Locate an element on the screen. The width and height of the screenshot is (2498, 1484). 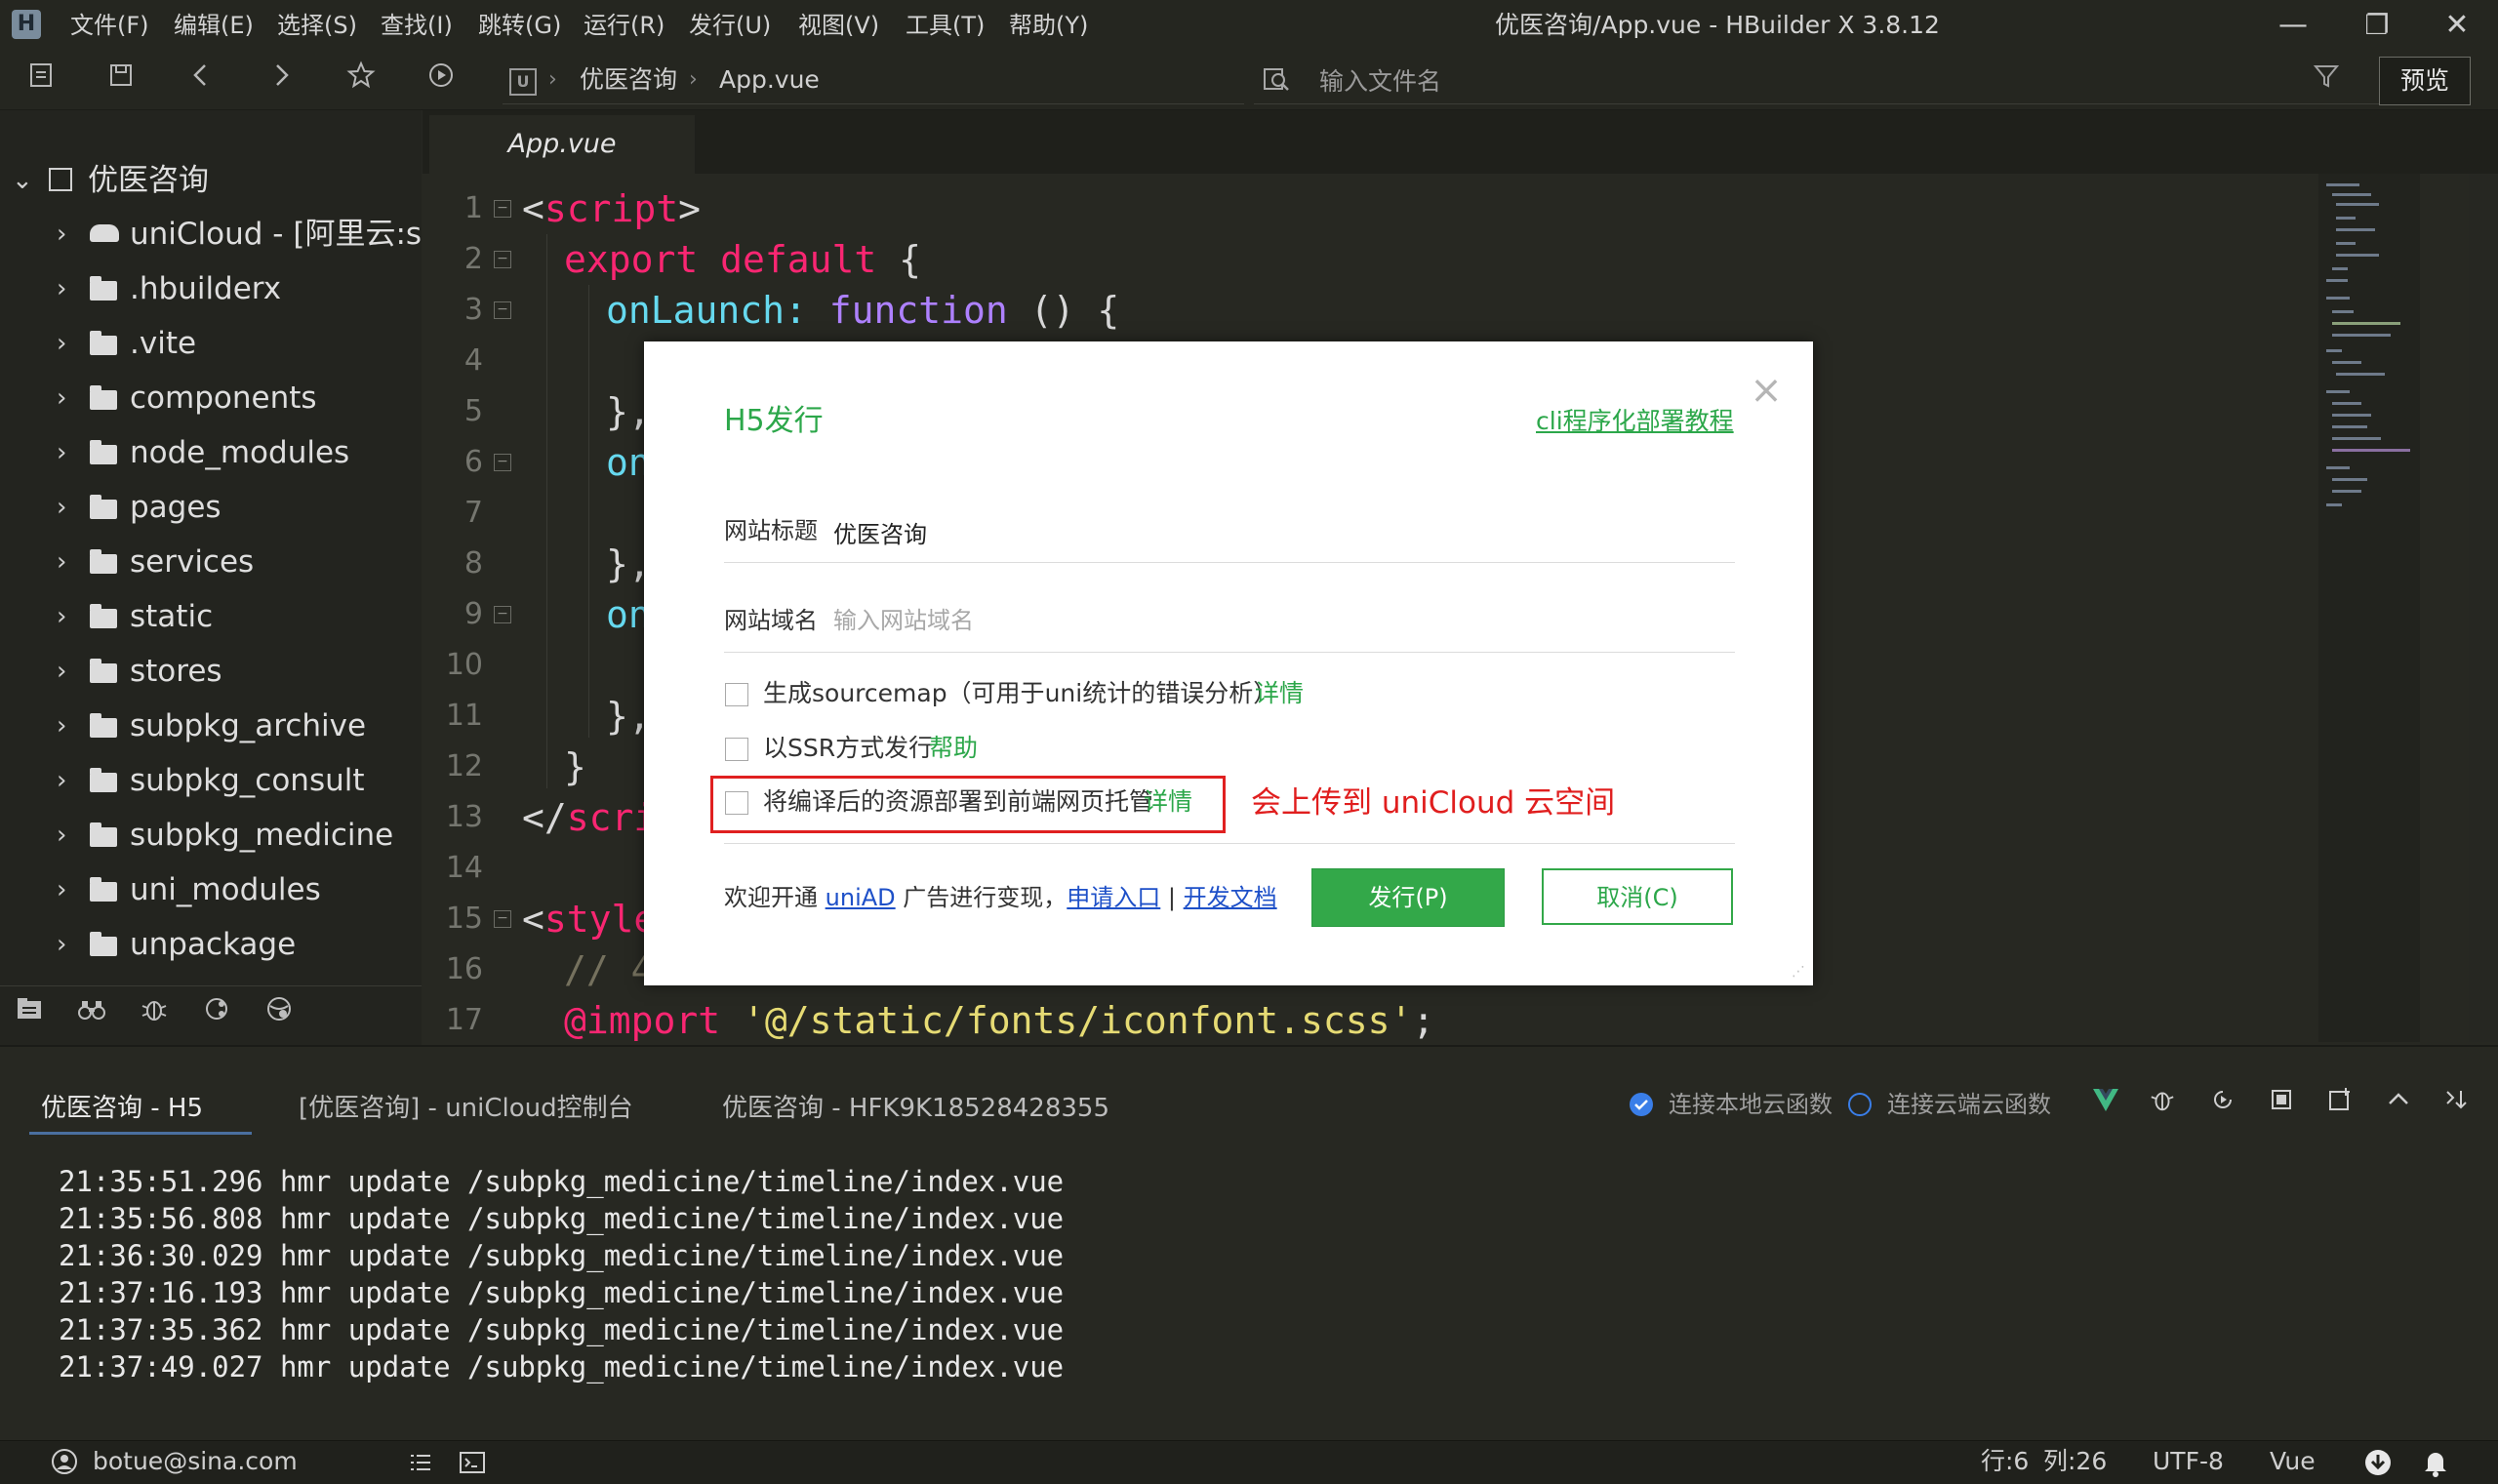
tree-item-unicloud: › uniCloud - [阿里云:s is located at coordinates (211, 234).